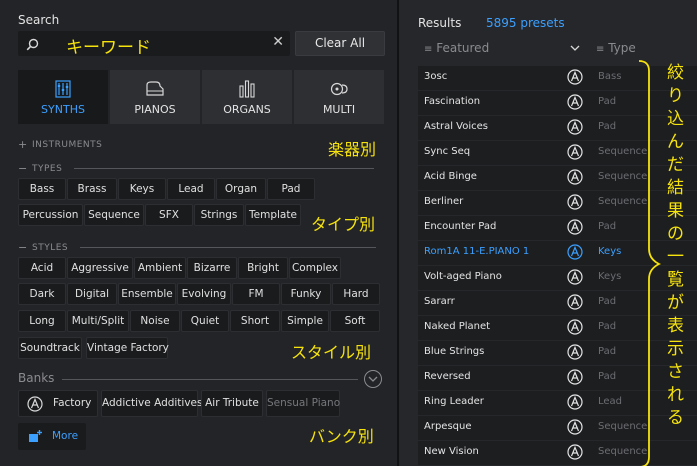  What do you see at coordinates (219, 215) in the screenshot?
I see `tag-strings: Strings` at bounding box center [219, 215].